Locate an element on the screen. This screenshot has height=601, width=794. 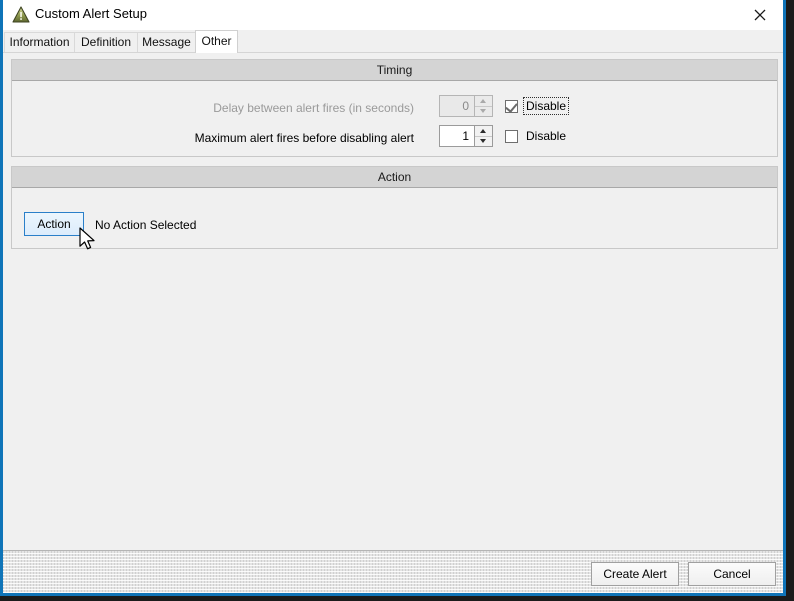
delay-disable-checkbox is located at coordinates (511, 106).